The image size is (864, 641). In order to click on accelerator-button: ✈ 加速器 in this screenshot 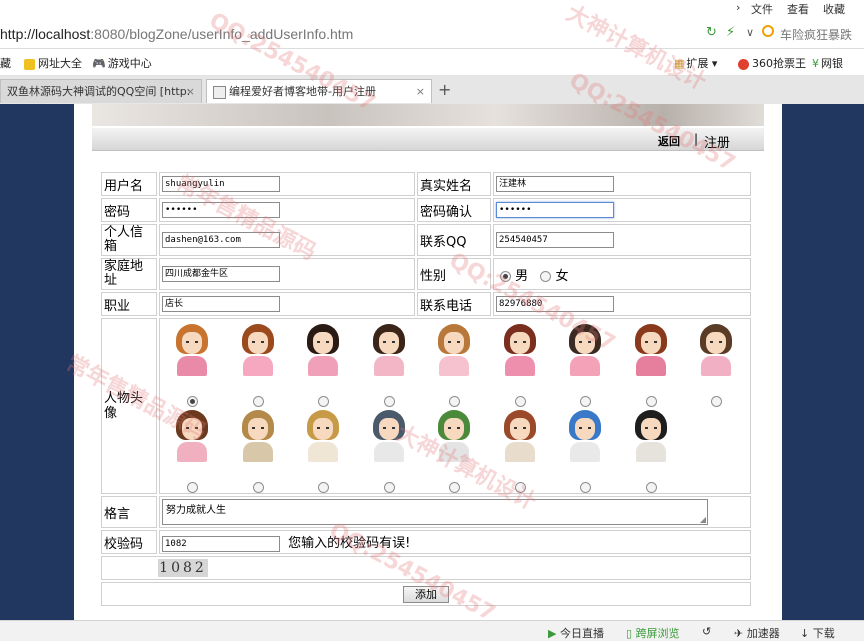, I will do `click(757, 633)`.